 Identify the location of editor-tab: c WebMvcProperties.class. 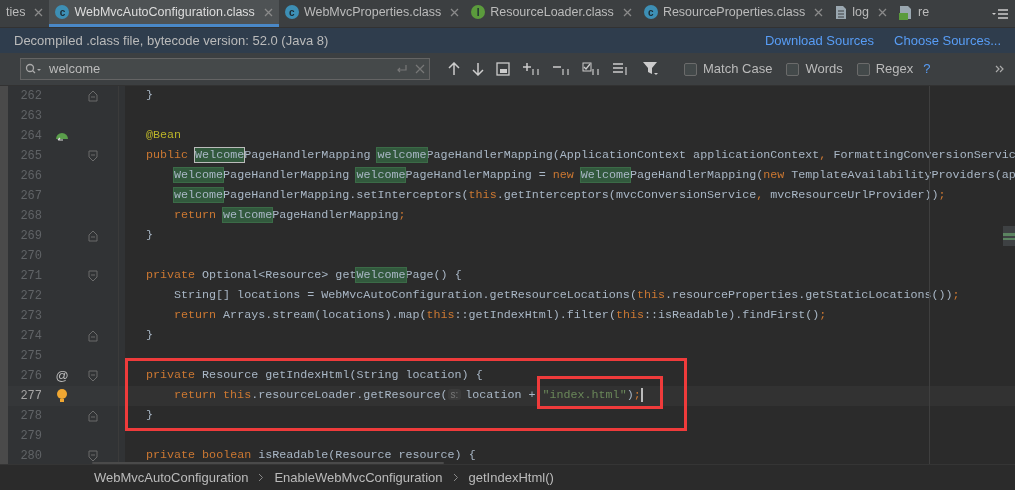
(372, 13).